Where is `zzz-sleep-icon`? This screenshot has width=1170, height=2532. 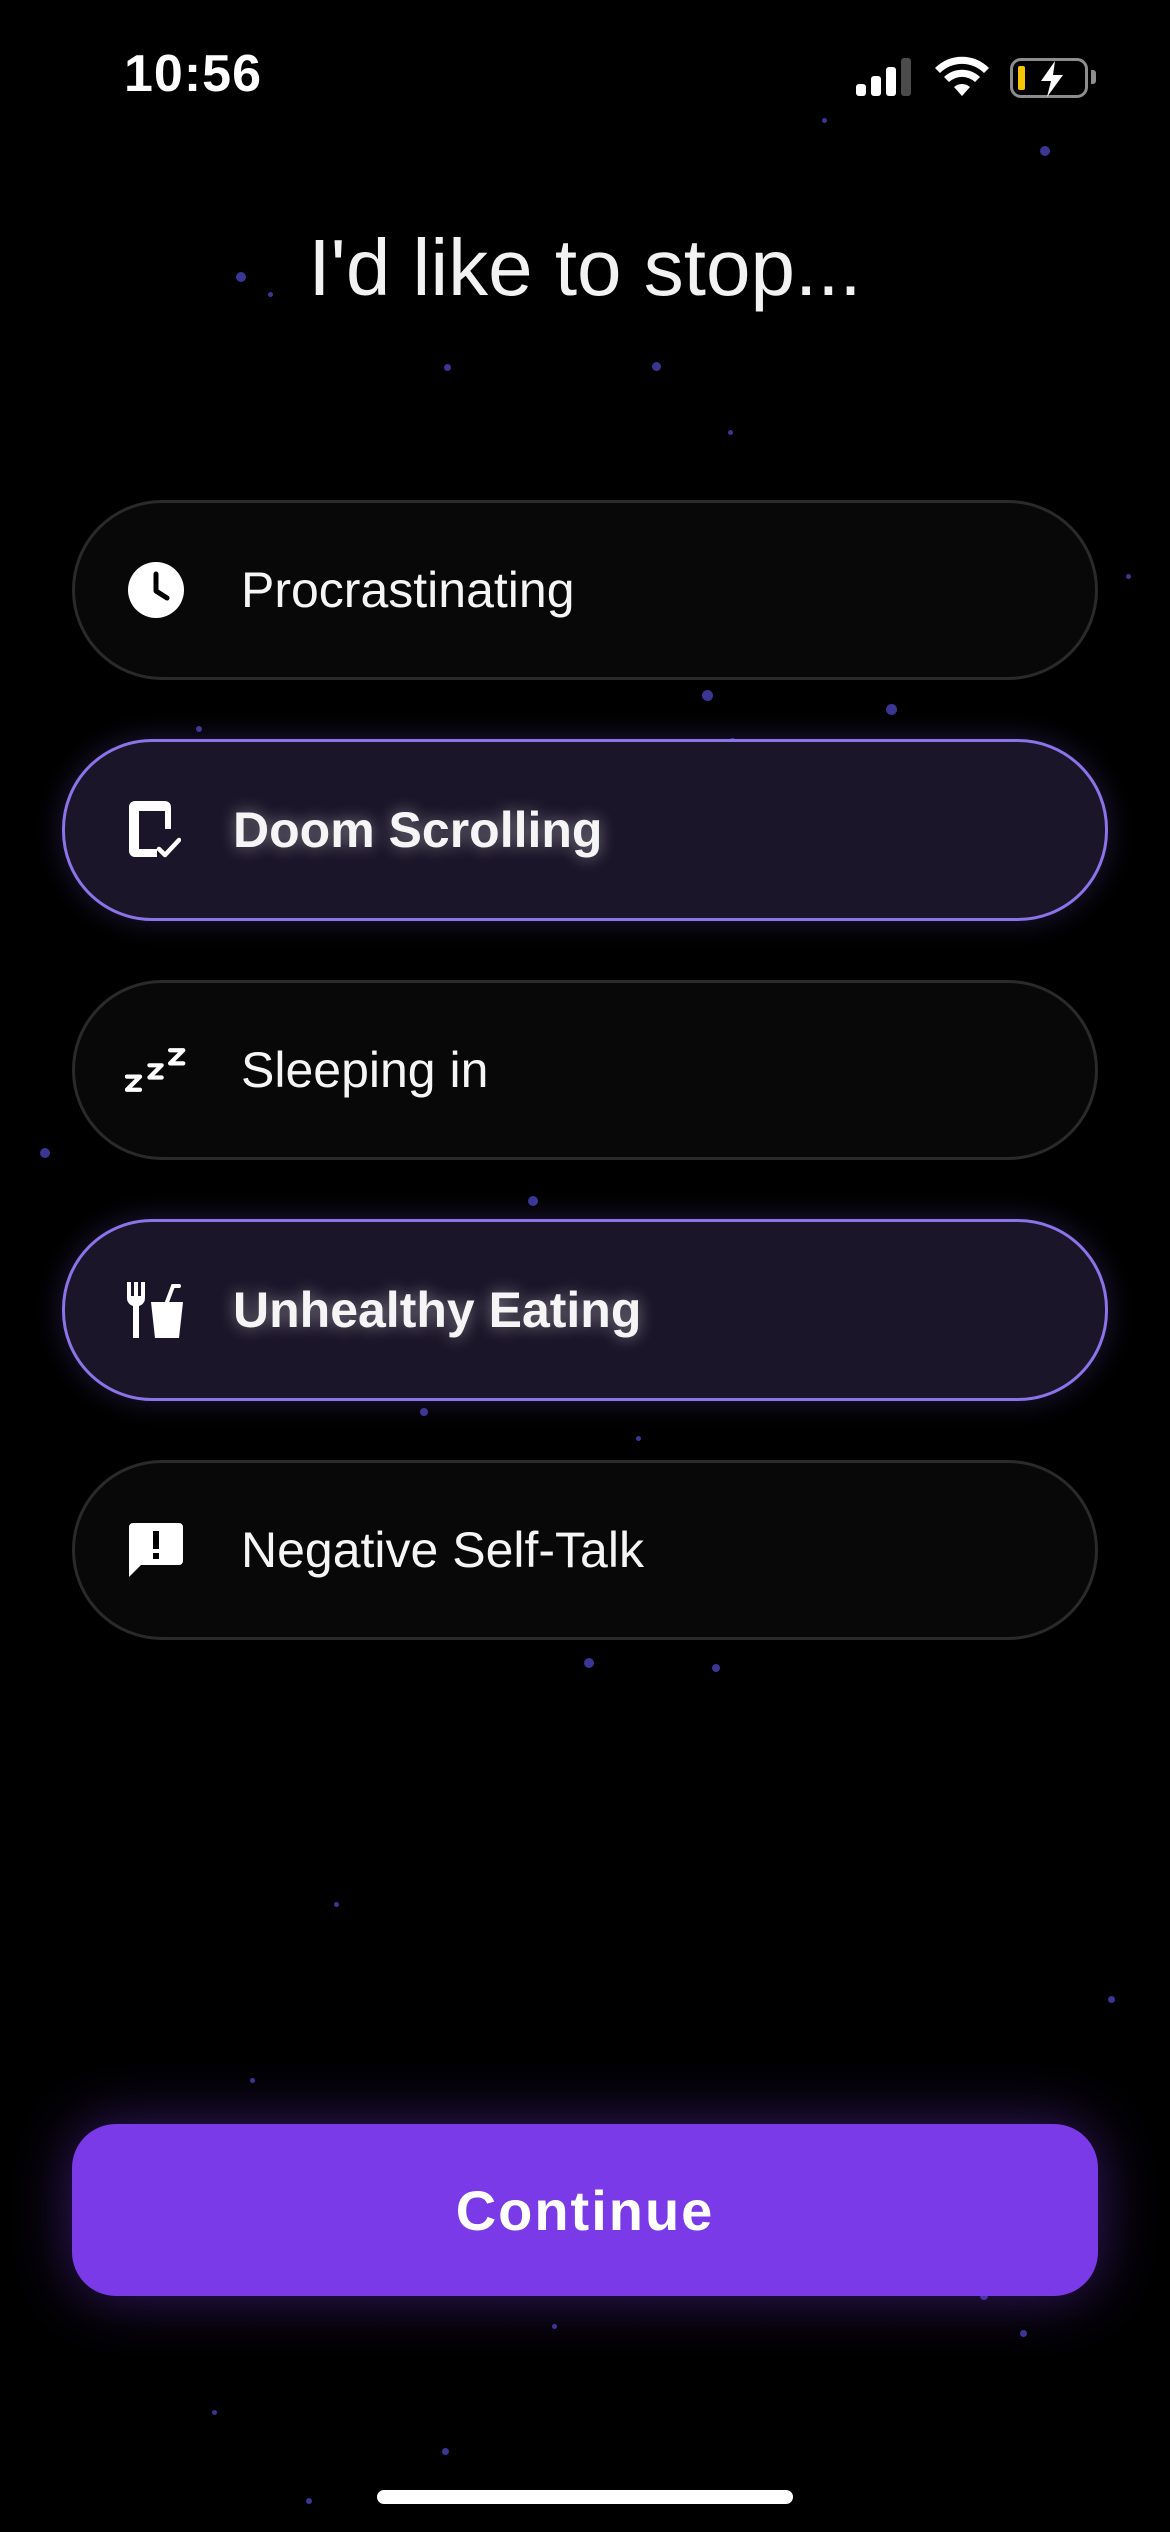
zzz-sleep-icon is located at coordinates (156, 1070).